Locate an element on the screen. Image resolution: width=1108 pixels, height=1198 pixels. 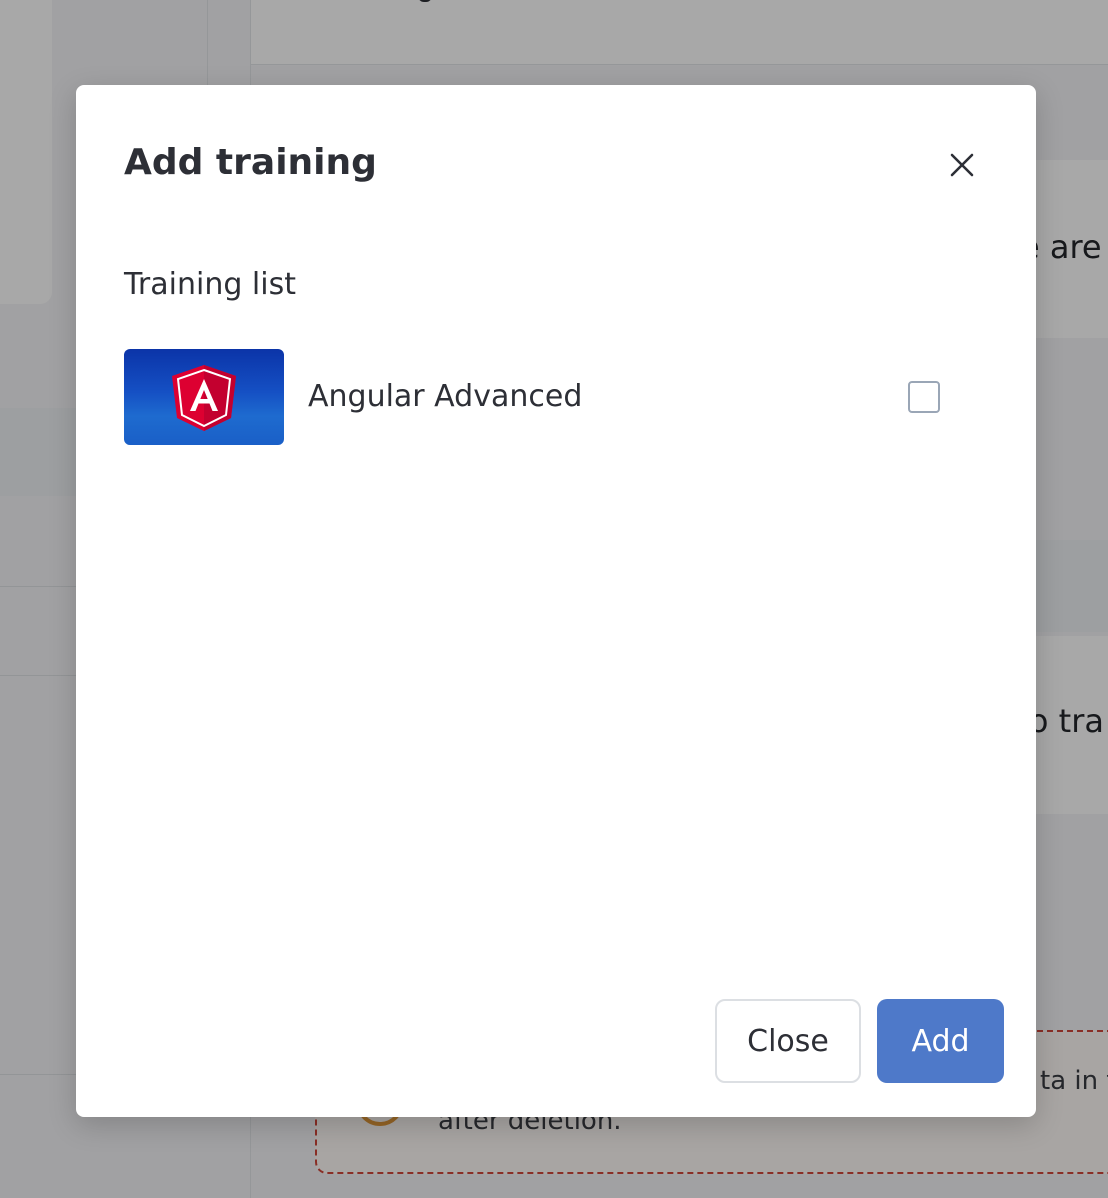
training-list-label: Training list is located at coordinates (210, 284).